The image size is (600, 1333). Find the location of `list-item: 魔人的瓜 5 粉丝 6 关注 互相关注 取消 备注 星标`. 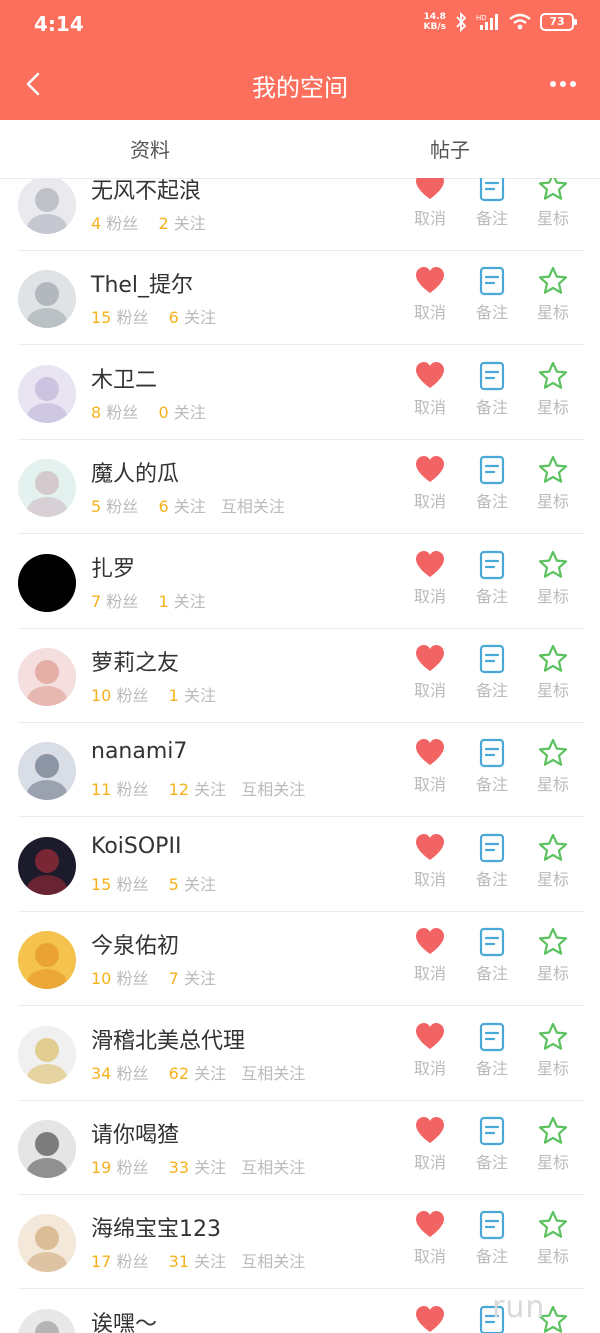

list-item: 魔人的瓜 5 粉丝 6 关注 互相关注 取消 备注 星标 is located at coordinates (300, 487).